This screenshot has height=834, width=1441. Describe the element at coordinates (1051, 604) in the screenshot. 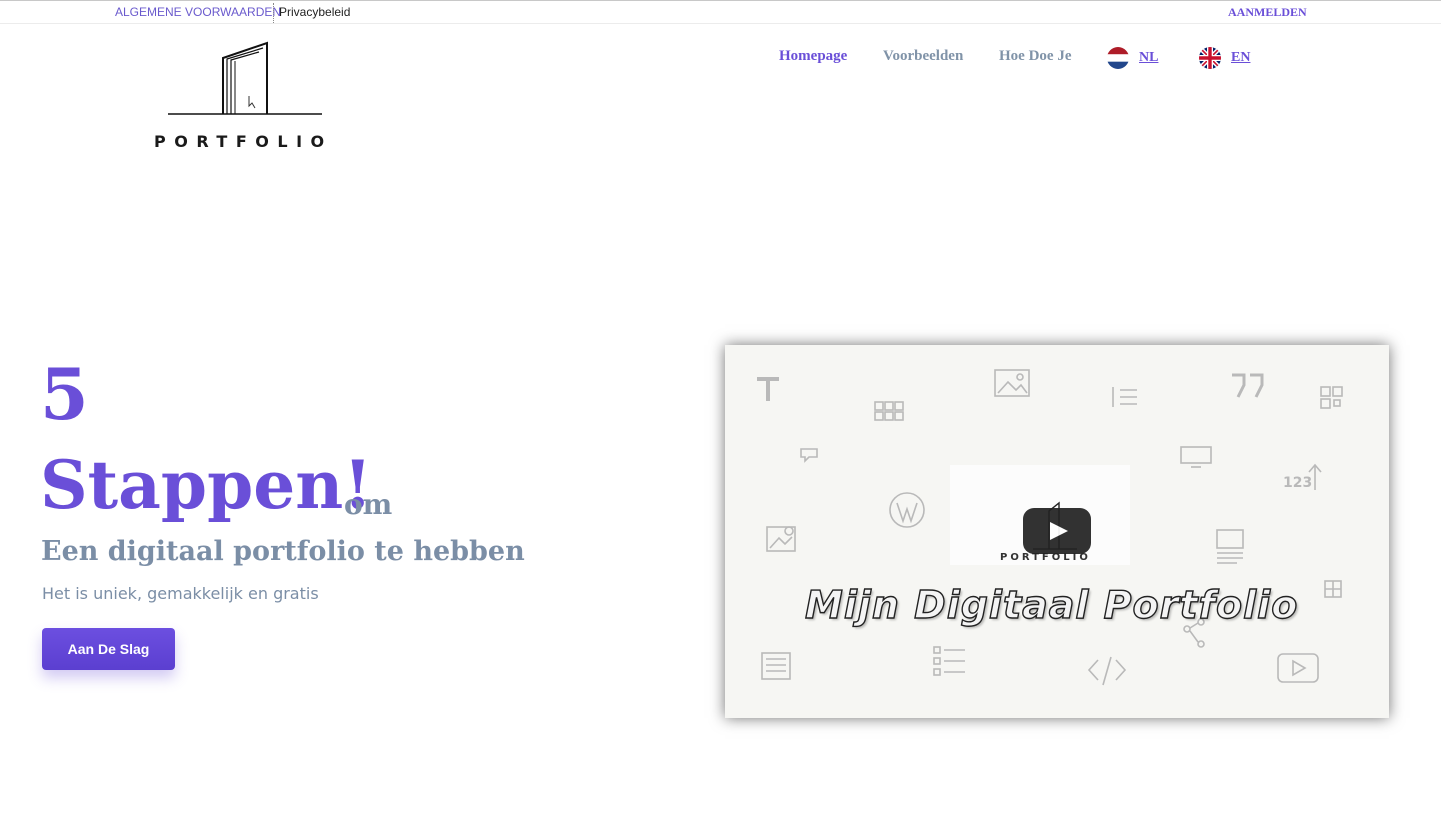

I see `video-title: Mijn Digitaal Portfolio` at that location.